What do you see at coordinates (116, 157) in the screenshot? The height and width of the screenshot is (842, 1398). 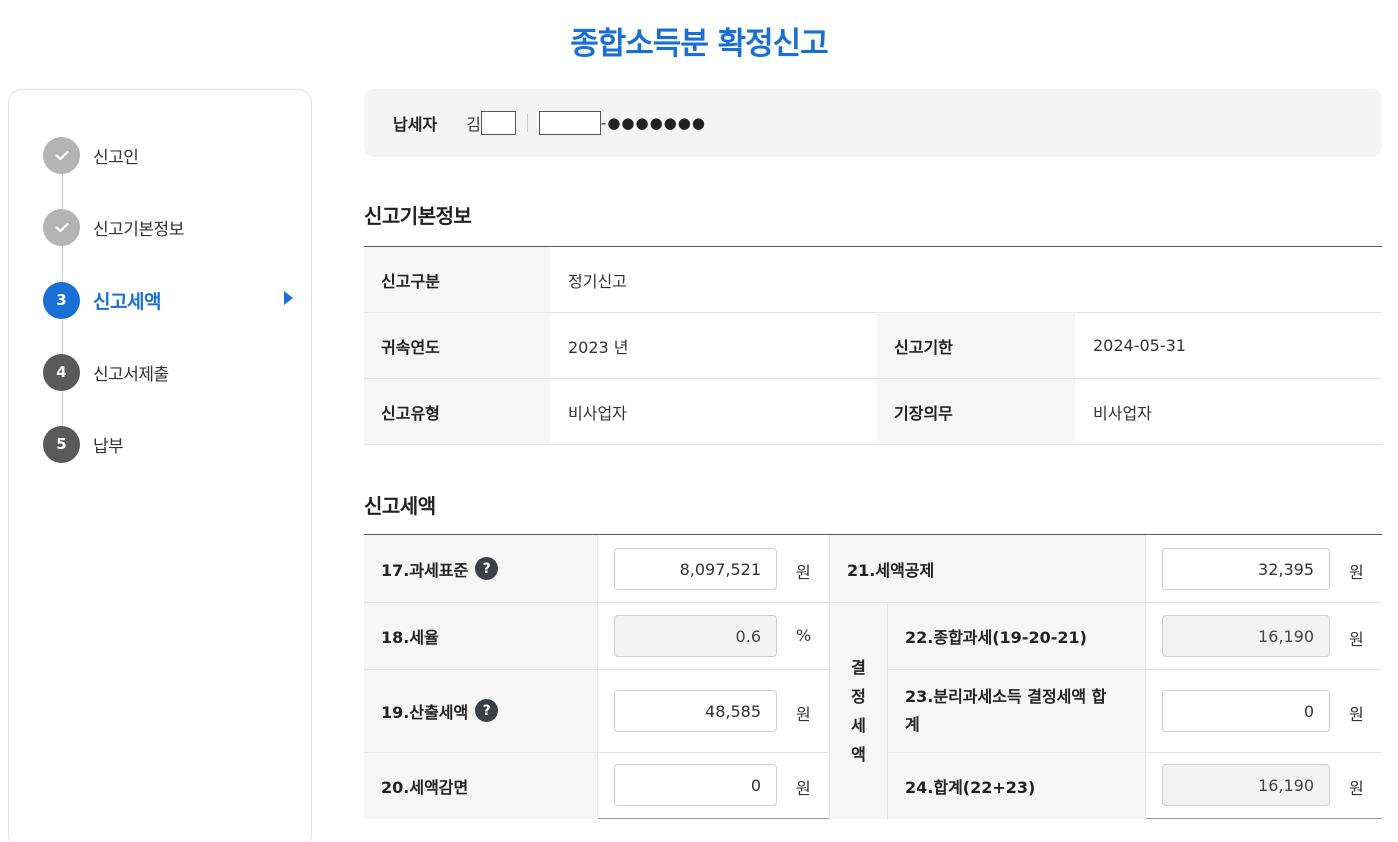 I see `step-label: 신고인` at bounding box center [116, 157].